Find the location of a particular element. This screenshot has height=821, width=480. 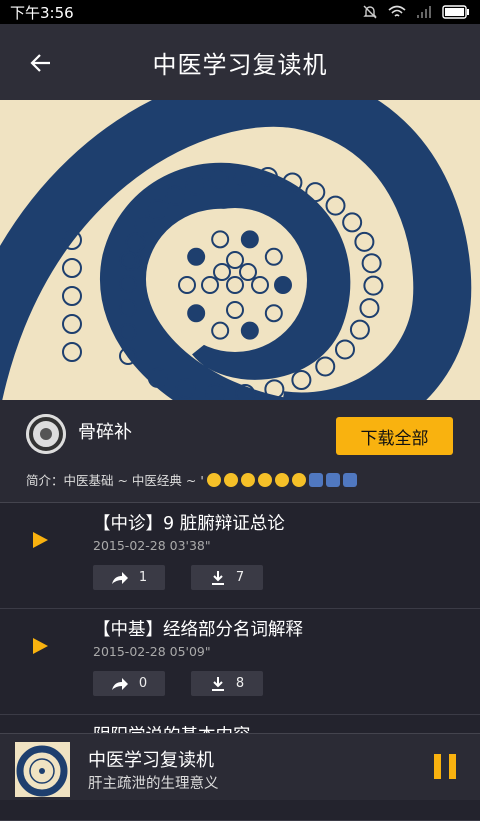

avatar is located at coordinates (46, 434).